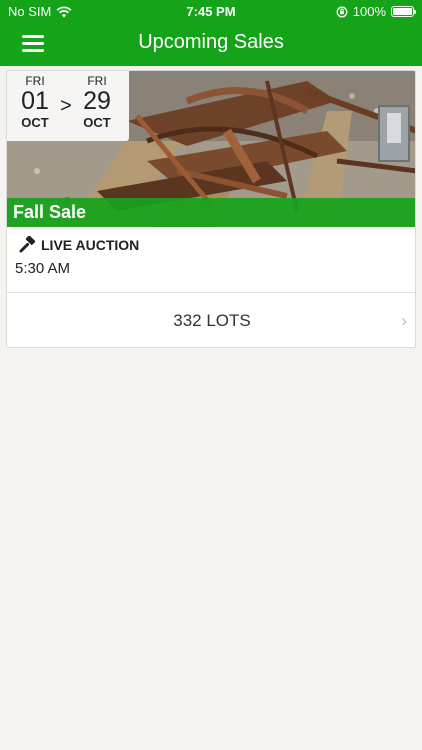  Describe the element at coordinates (369, 11) in the screenshot. I see `battery-label: 100%` at that location.